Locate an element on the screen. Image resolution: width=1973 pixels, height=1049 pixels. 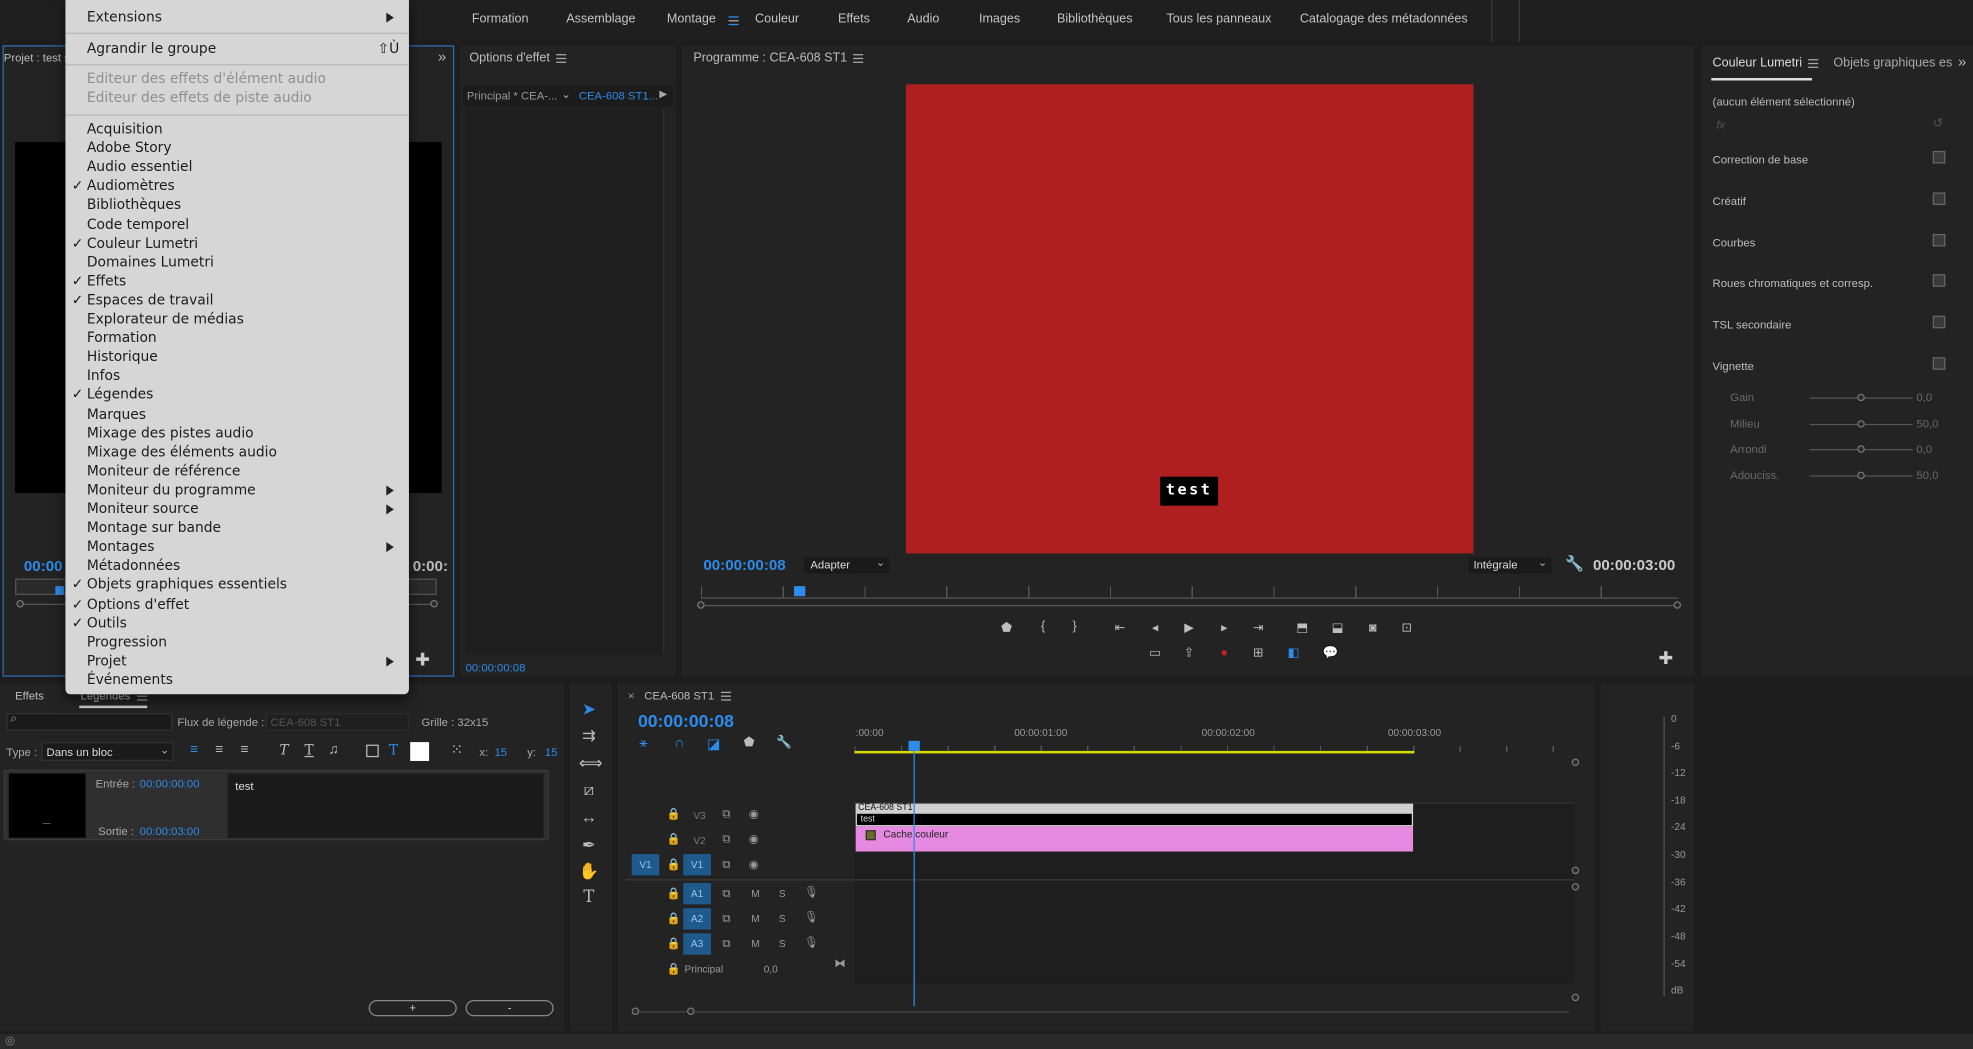
play-triangle-icon: ▶ is located at coordinates (663, 93).